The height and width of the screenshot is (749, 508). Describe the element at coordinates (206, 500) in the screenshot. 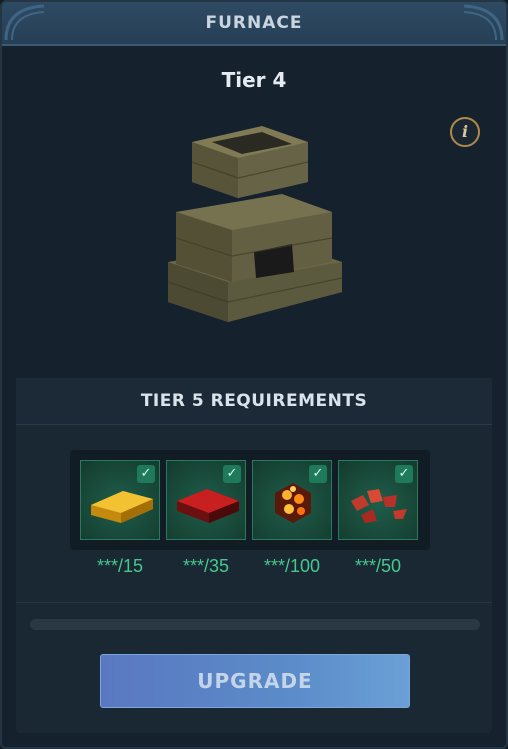

I see `requirement-slot-red-ingot: ✓` at that location.